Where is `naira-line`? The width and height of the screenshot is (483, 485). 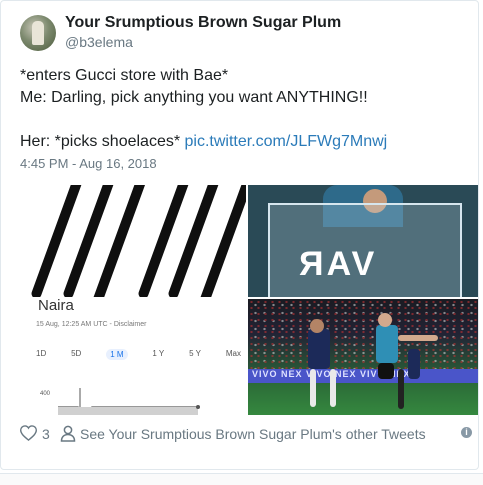
naira-line is located at coordinates (129, 401).